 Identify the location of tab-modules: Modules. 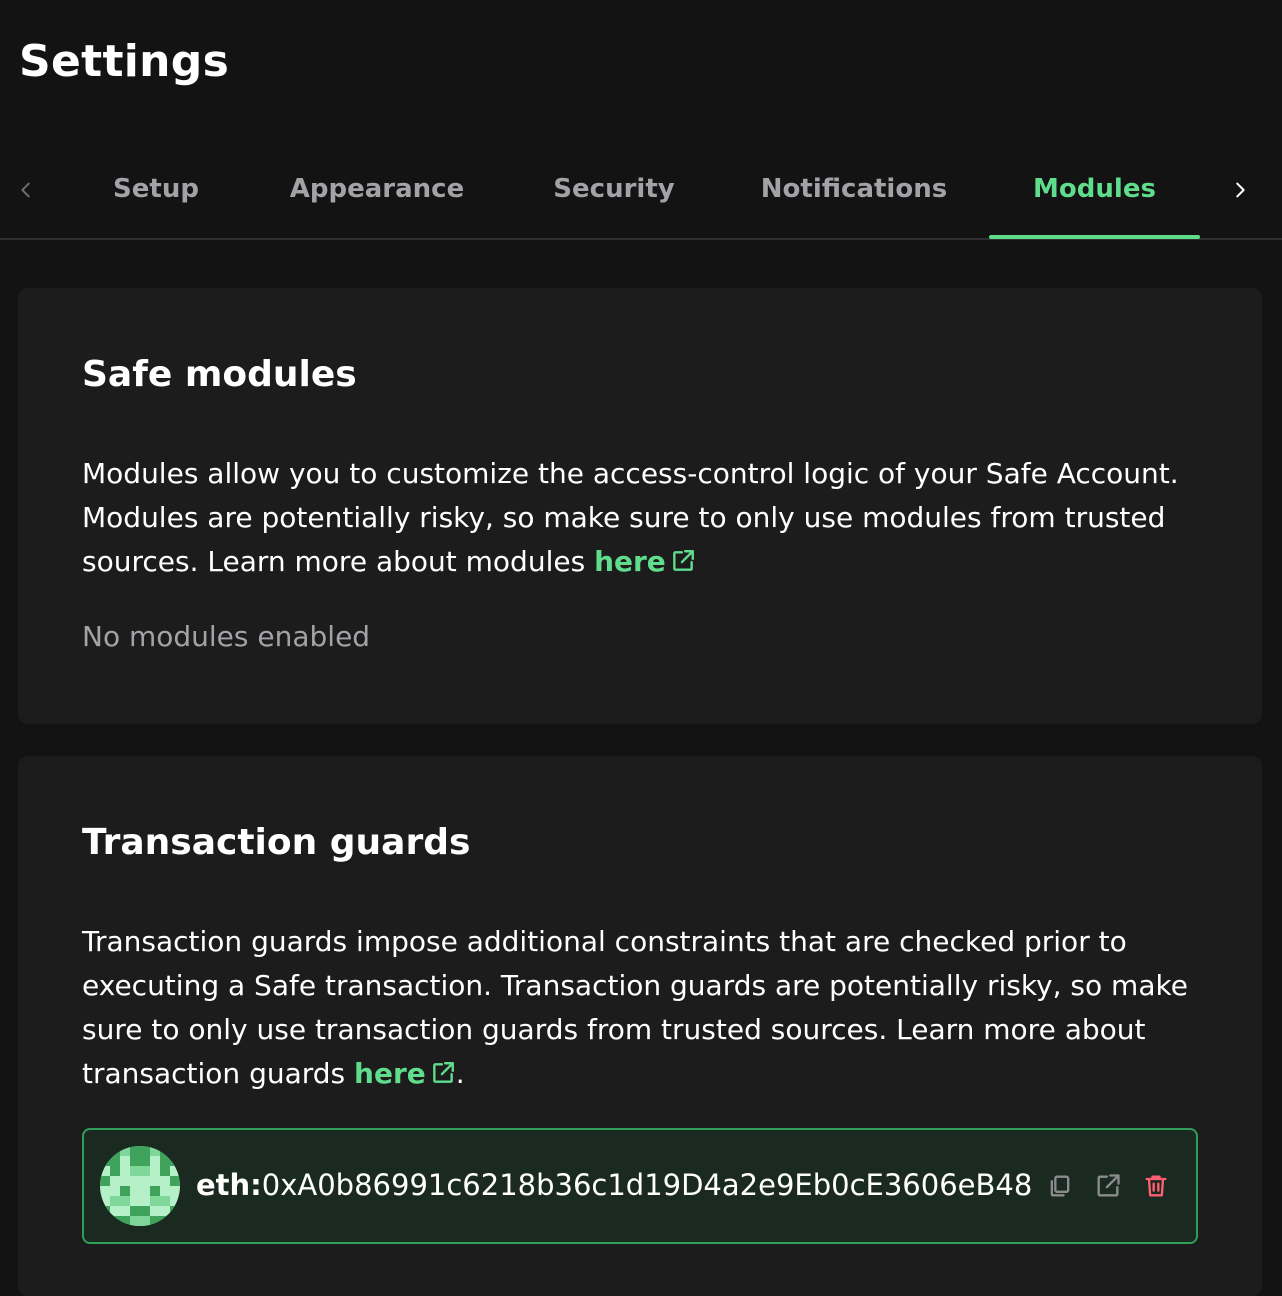
(1094, 189).